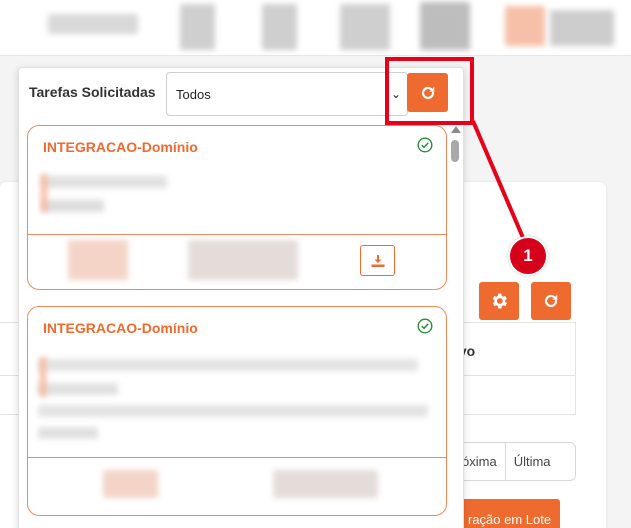  Describe the element at coordinates (531, 461) in the screenshot. I see `last-page-button: Última` at that location.